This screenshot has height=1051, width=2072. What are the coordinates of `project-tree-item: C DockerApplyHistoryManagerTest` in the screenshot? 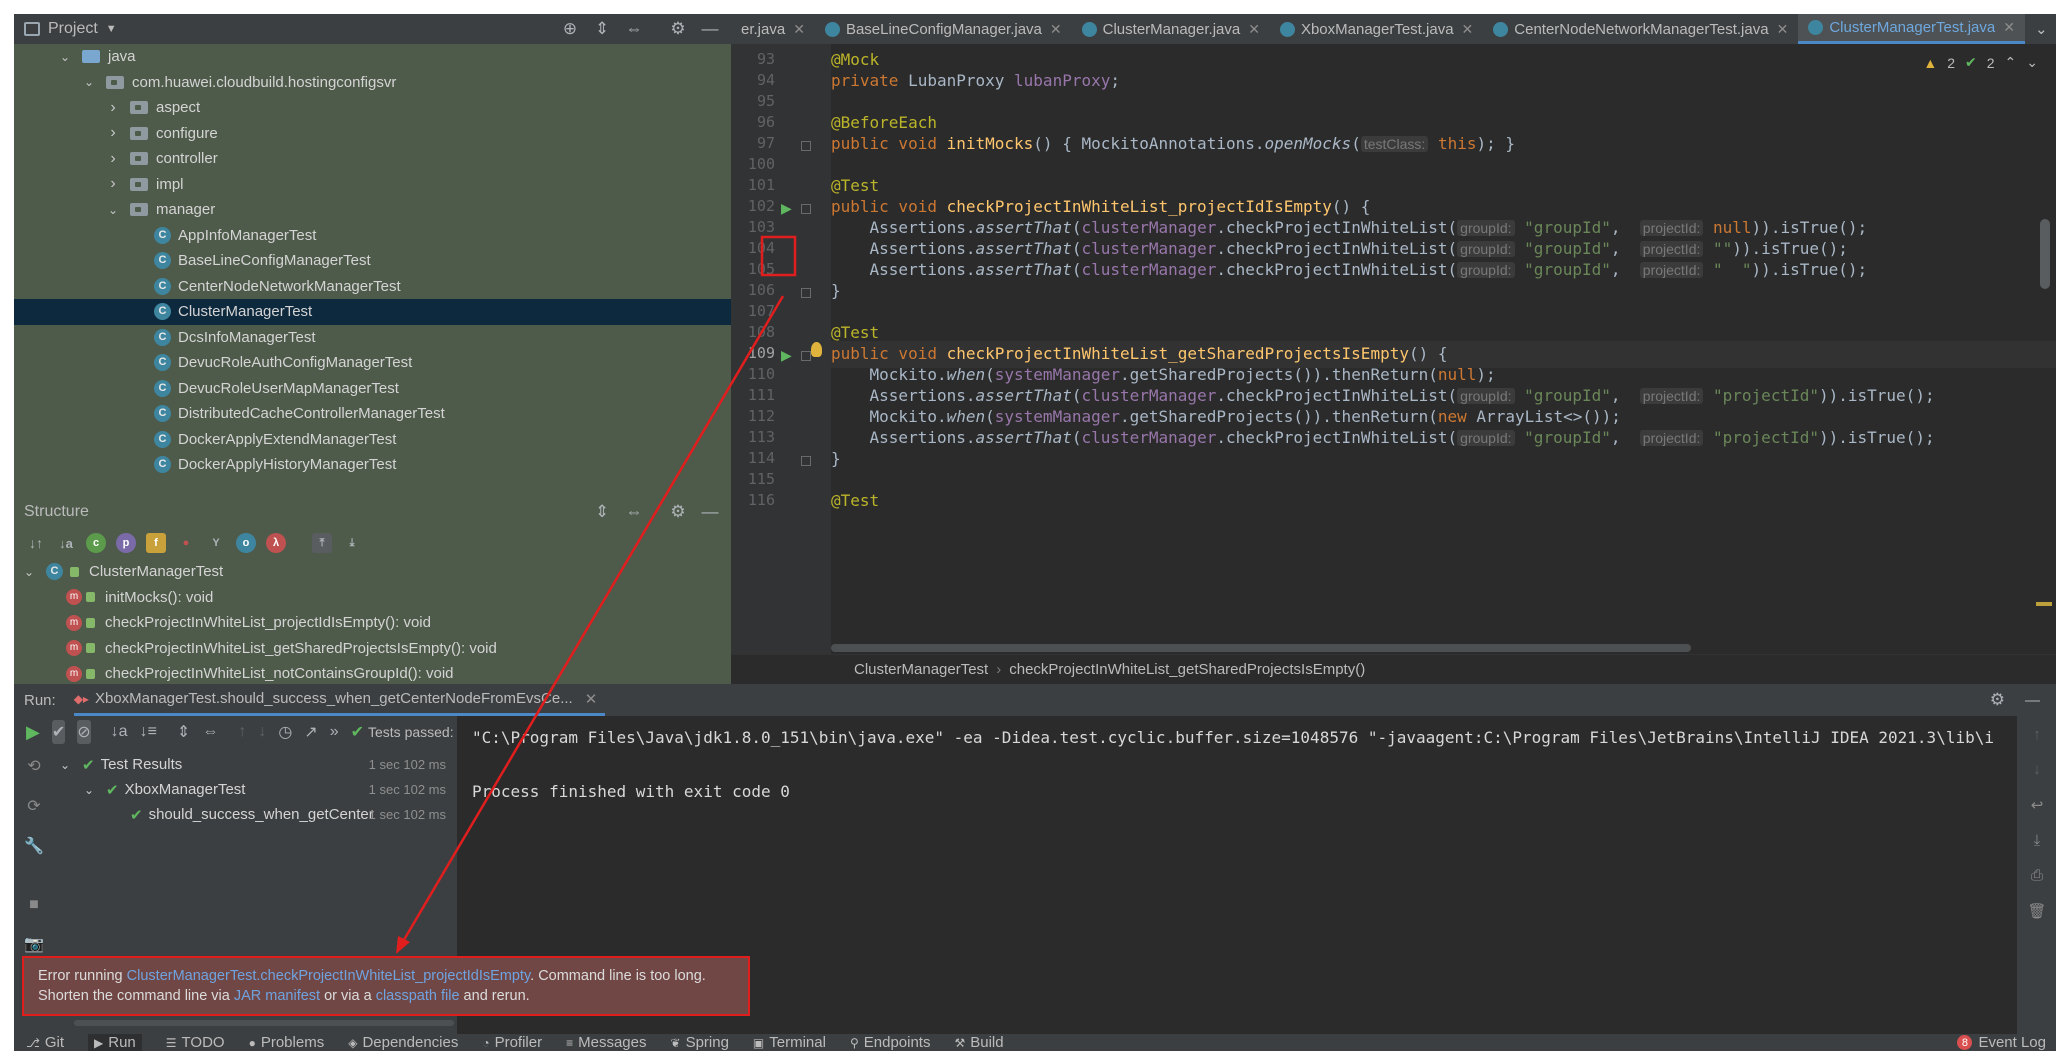 It's located at (372, 465).